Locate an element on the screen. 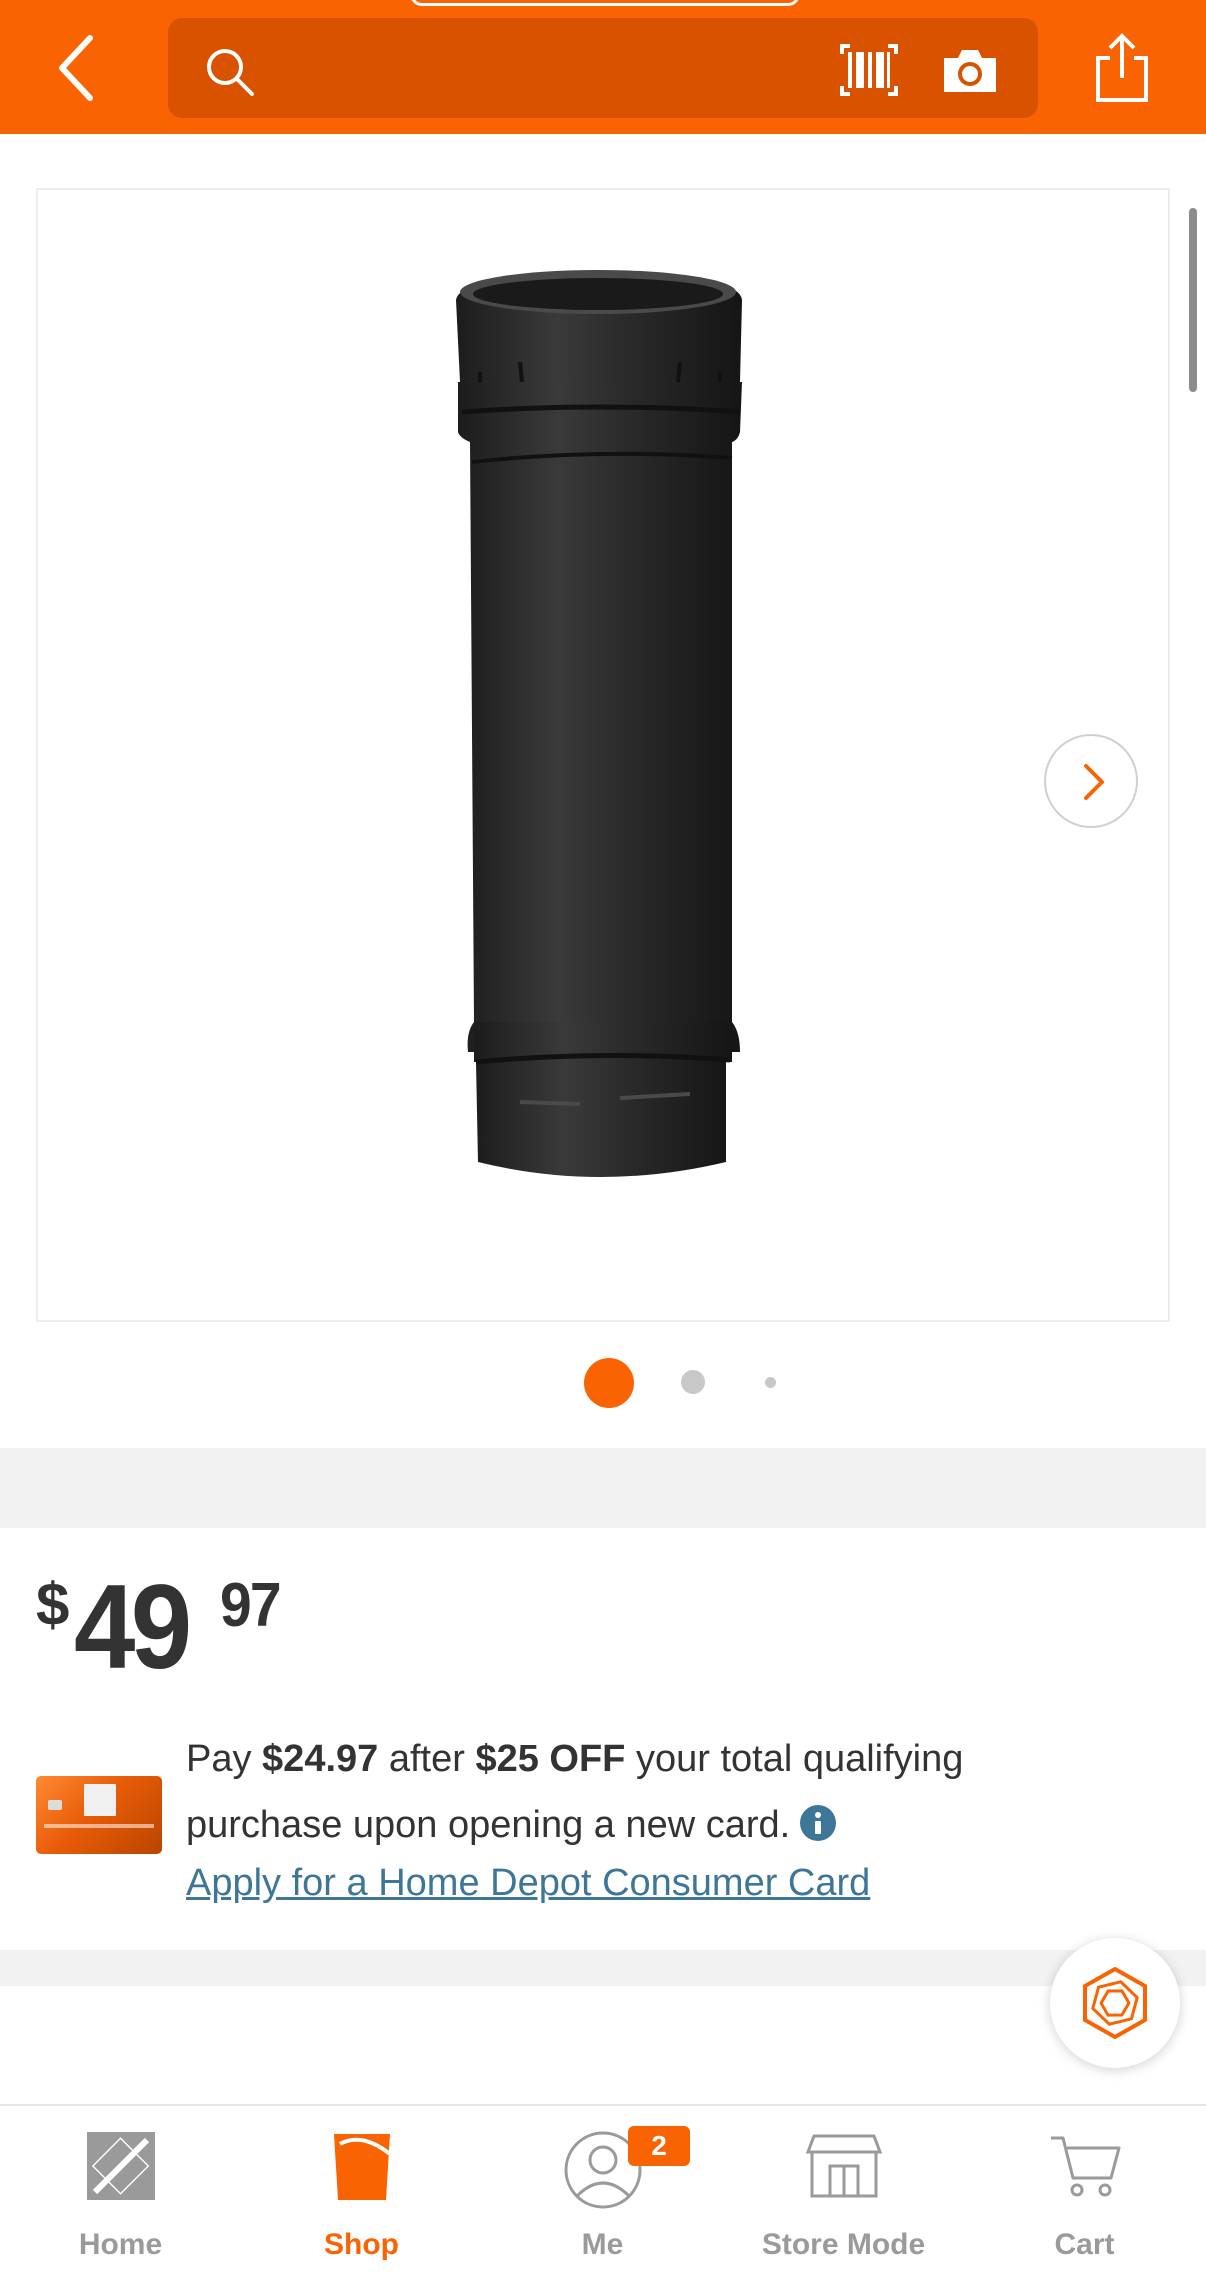  search-input is located at coordinates (603, 68).